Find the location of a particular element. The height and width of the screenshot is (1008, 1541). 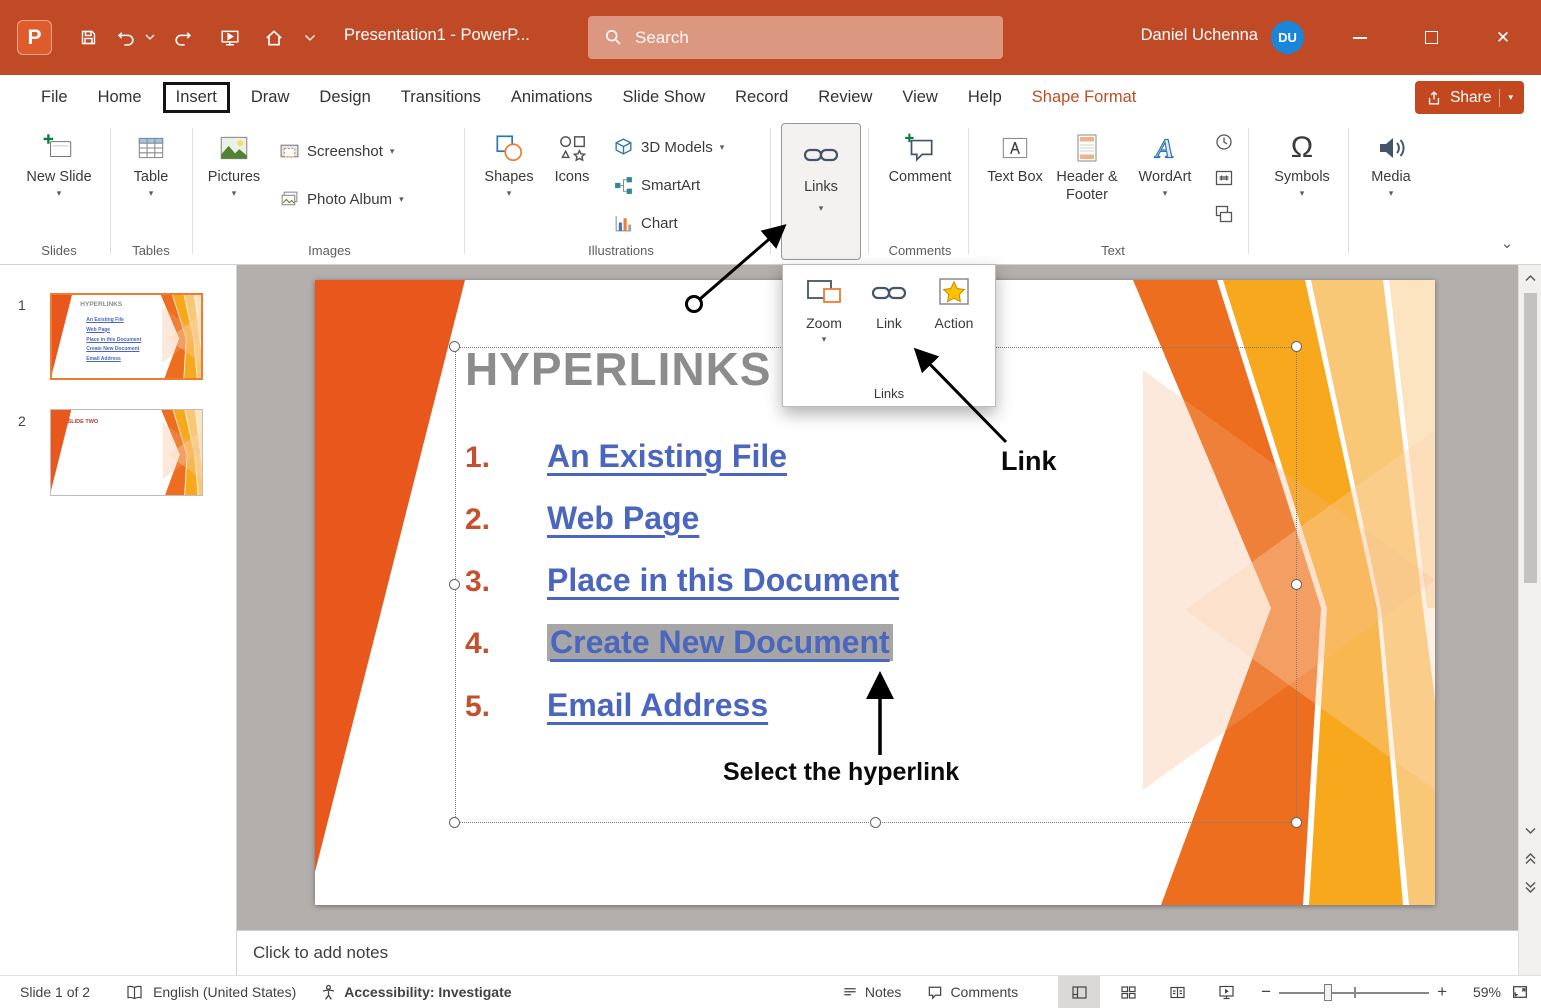

tab-home: Home is located at coordinates (120, 97).